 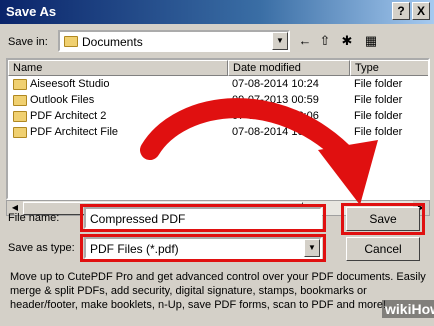 What do you see at coordinates (408, 309) in the screenshot?
I see `wikihow-watermark: wikiHow` at bounding box center [408, 309].